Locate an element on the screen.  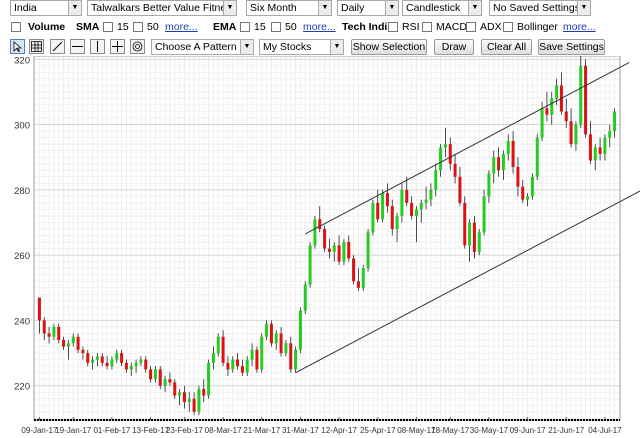
sma-50-checkbox is located at coordinates (138, 27).